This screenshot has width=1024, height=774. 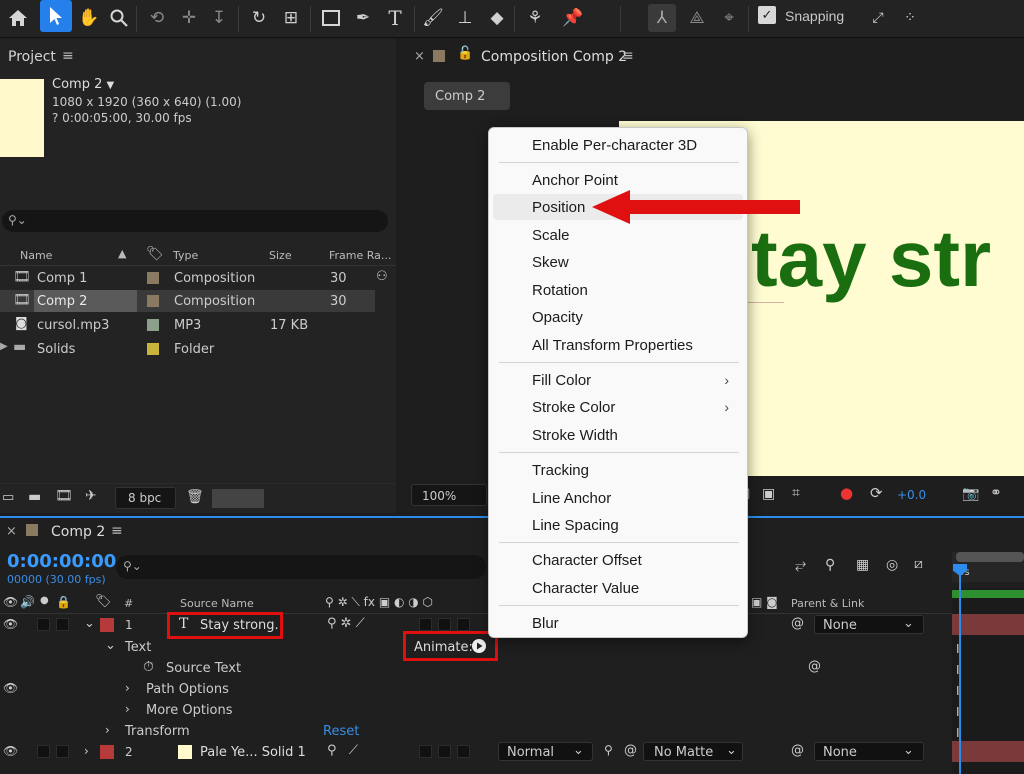 What do you see at coordinates (846, 493) in the screenshot?
I see `channels-icon: ●` at bounding box center [846, 493].